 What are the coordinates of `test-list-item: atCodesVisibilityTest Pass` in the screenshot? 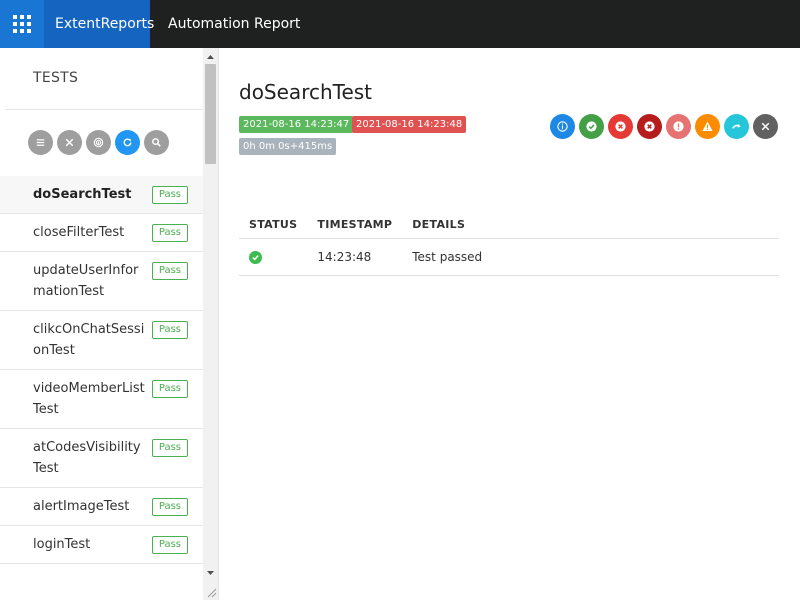 It's located at (101, 458).